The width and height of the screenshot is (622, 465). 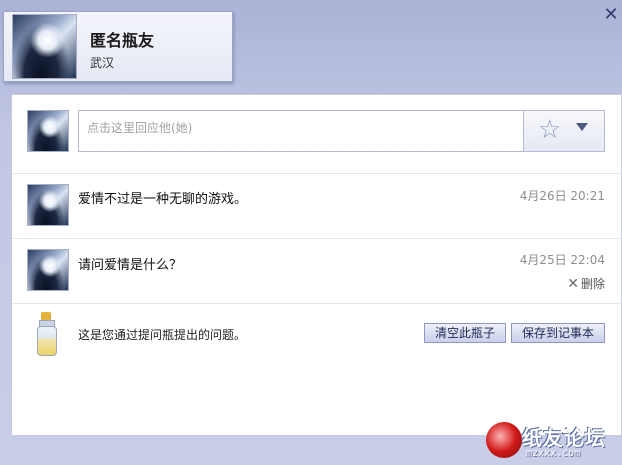 What do you see at coordinates (504, 440) in the screenshot?
I see `logo-icon` at bounding box center [504, 440].